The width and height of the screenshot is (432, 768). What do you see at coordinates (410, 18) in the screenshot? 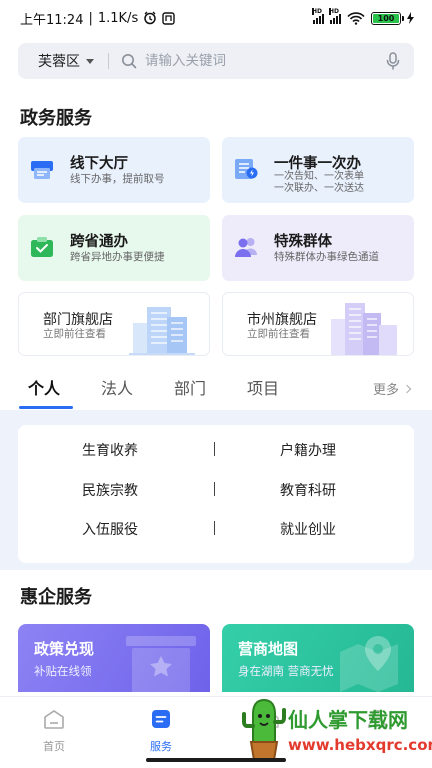
I see `charging-icon` at bounding box center [410, 18].